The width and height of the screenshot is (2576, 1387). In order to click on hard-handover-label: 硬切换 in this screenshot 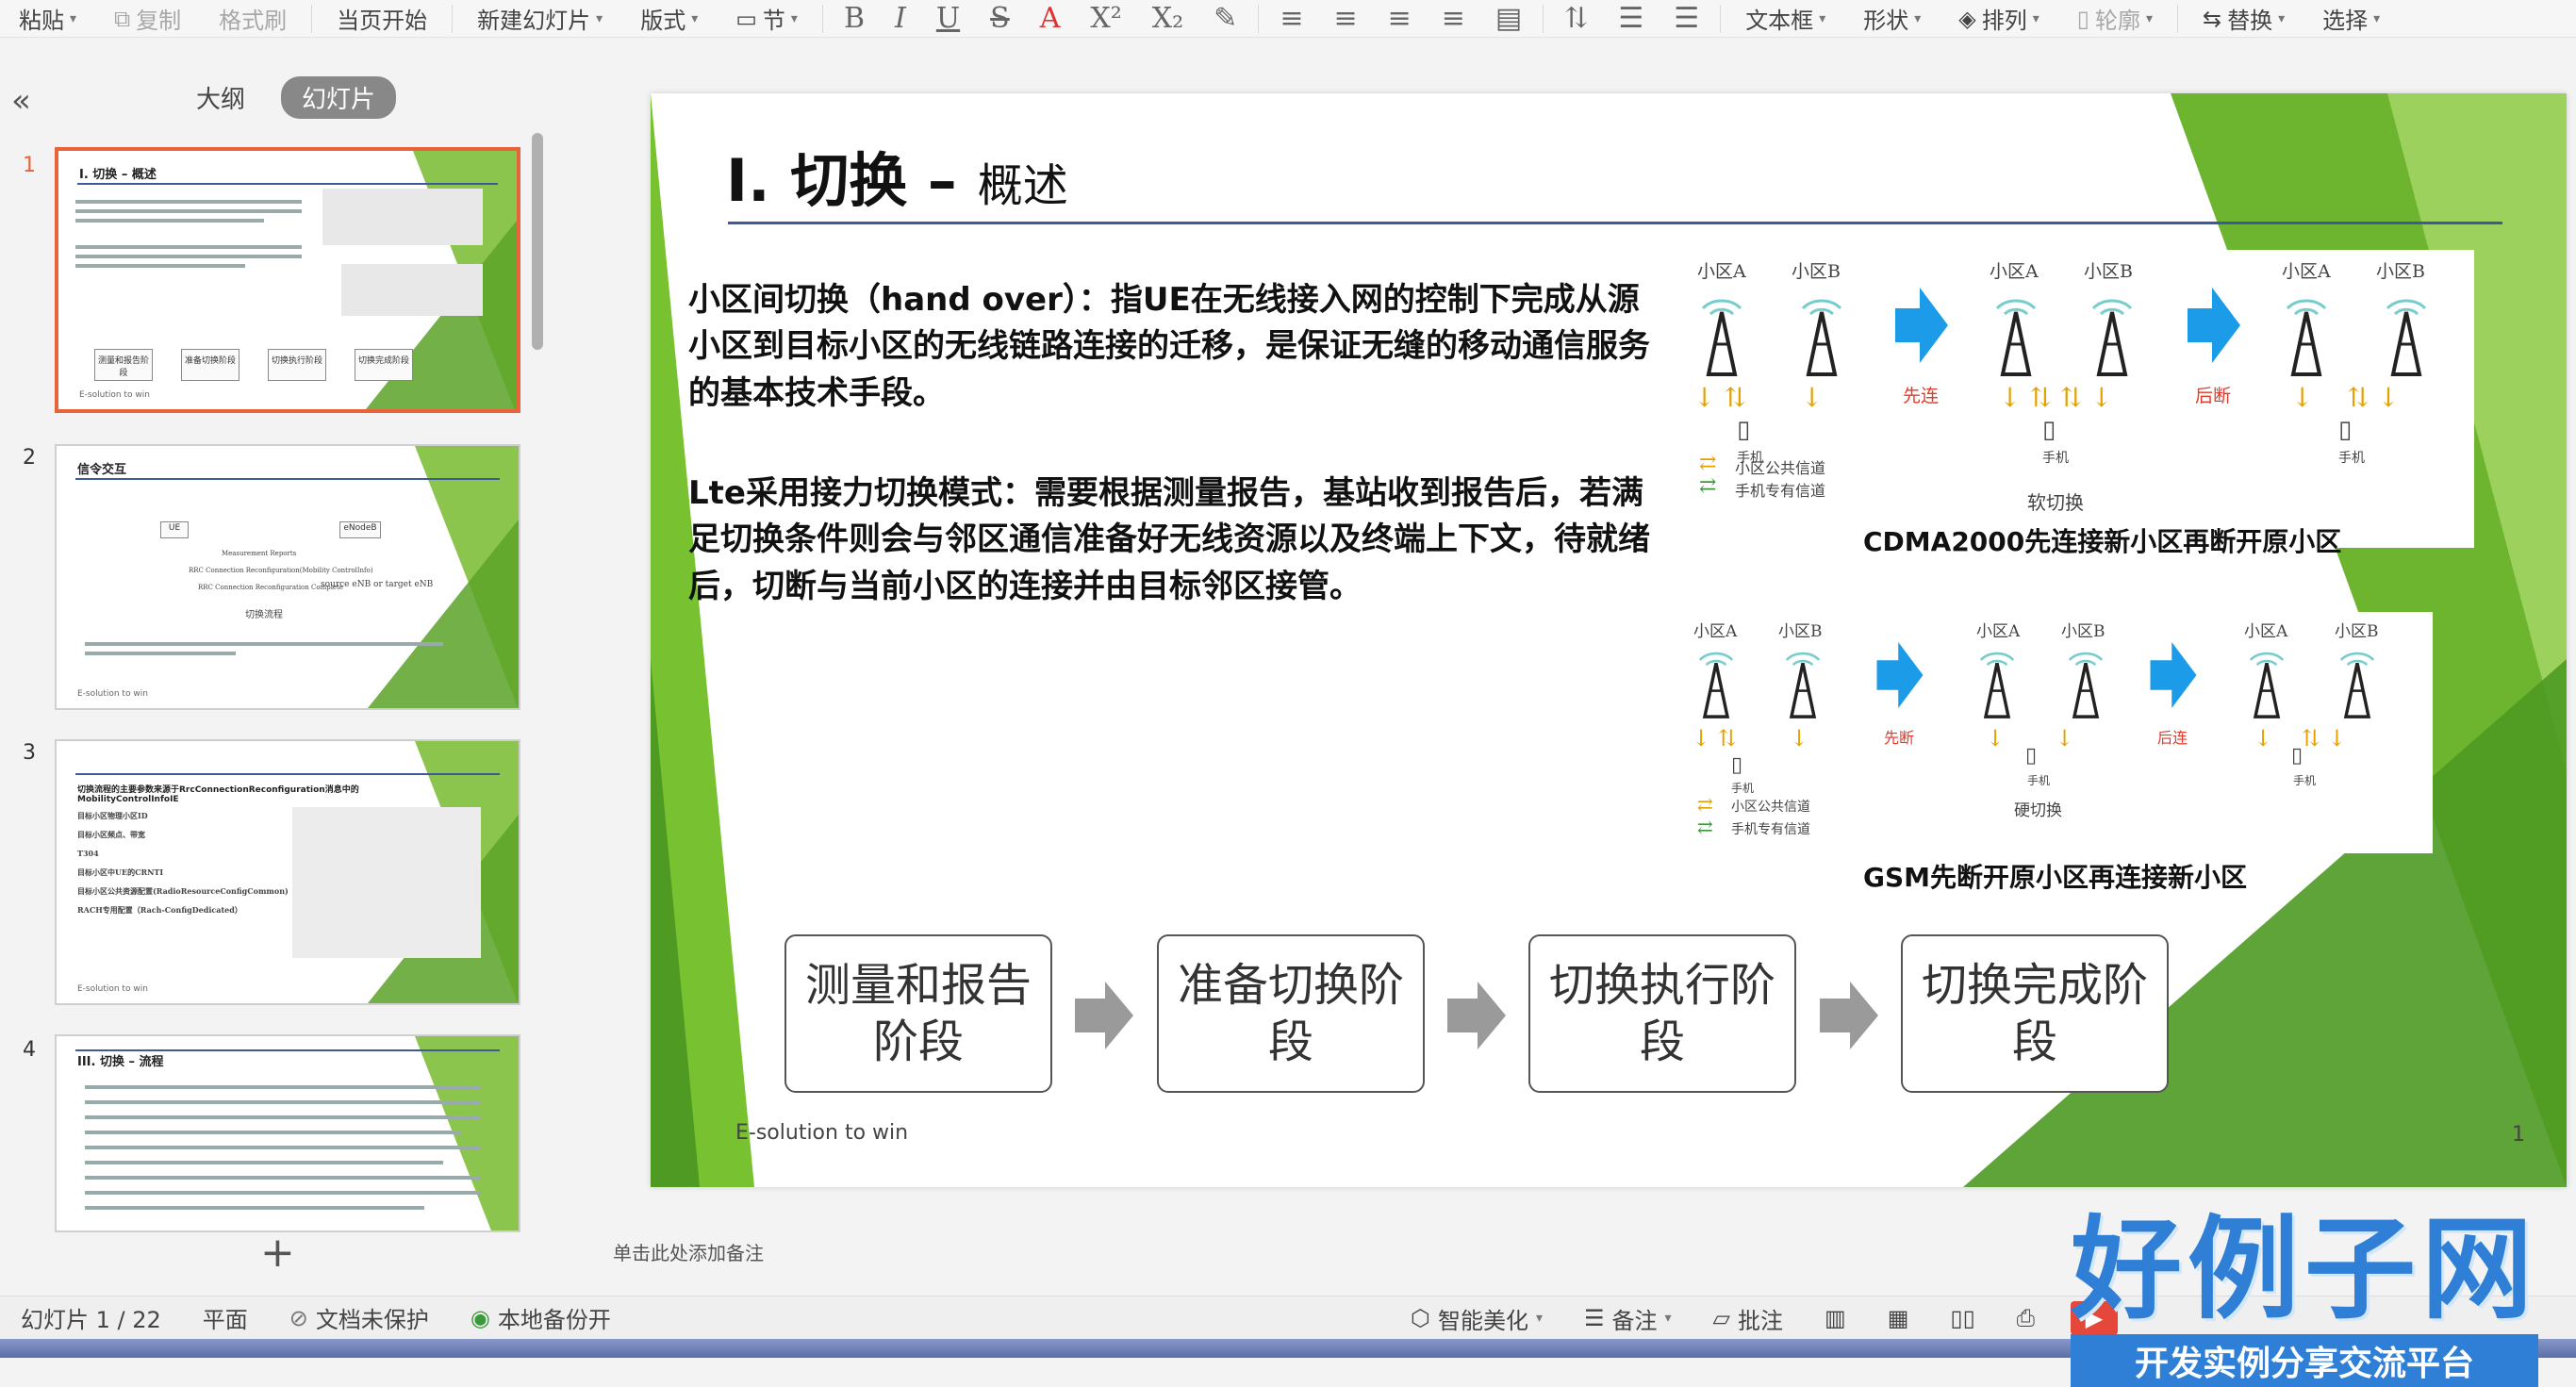, I will do `click(2038, 810)`.